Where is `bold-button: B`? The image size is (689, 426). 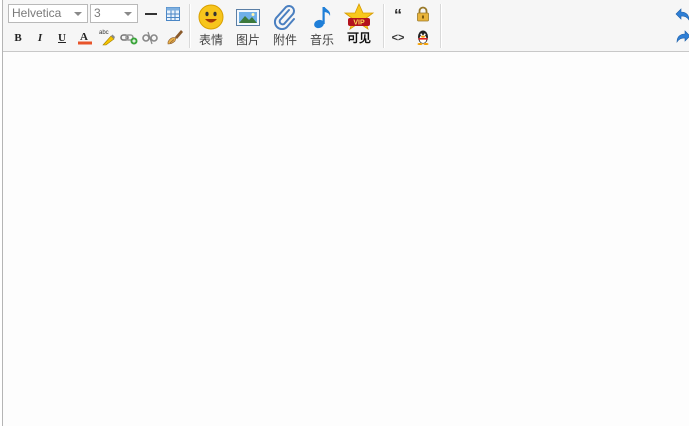 bold-button: B is located at coordinates (18, 38).